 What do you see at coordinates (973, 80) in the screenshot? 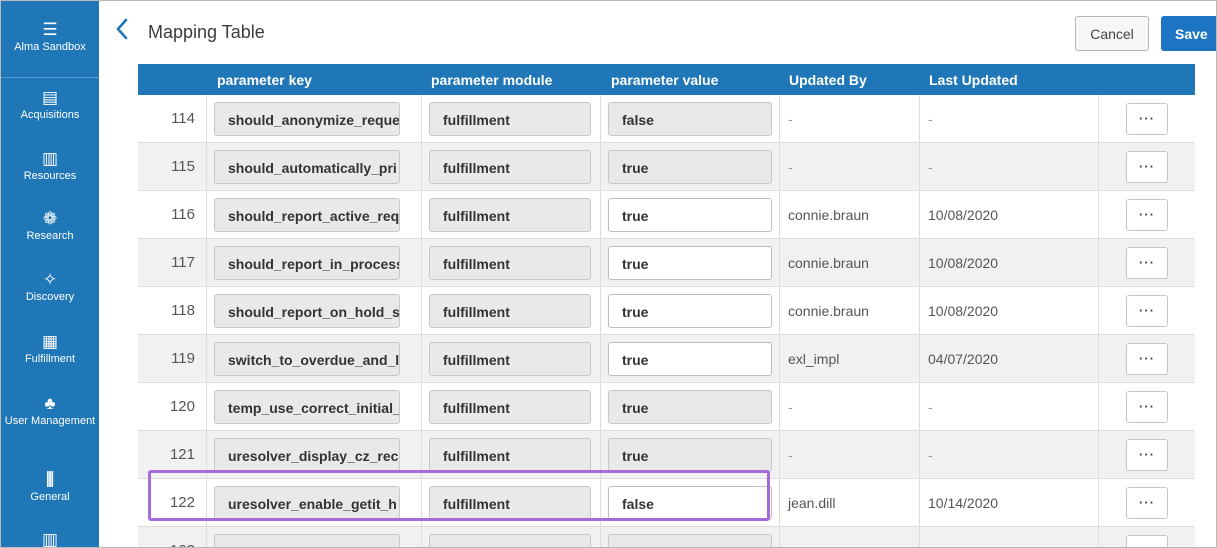
I see `column-header-last-updated: Last Updated` at bounding box center [973, 80].